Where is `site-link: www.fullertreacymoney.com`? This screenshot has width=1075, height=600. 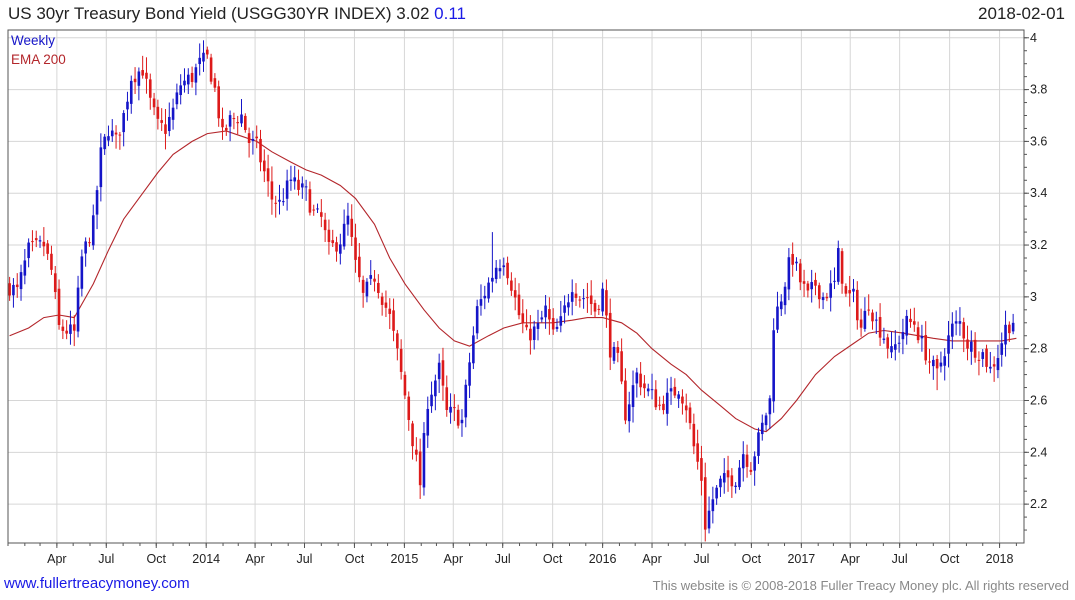
site-link: www.fullertreacymoney.com is located at coordinates (97, 583).